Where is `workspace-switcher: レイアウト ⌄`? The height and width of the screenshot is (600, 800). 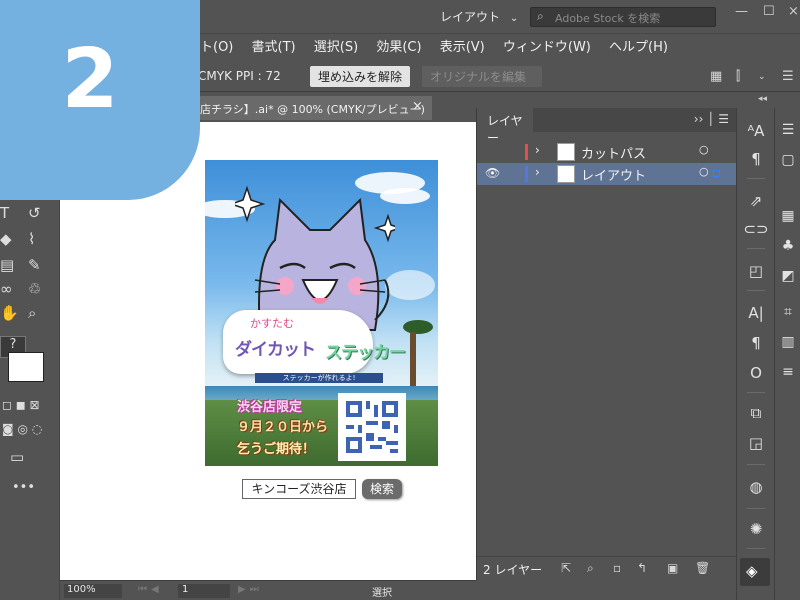
workspace-switcher: レイアウト ⌄ is located at coordinates (479, 16).